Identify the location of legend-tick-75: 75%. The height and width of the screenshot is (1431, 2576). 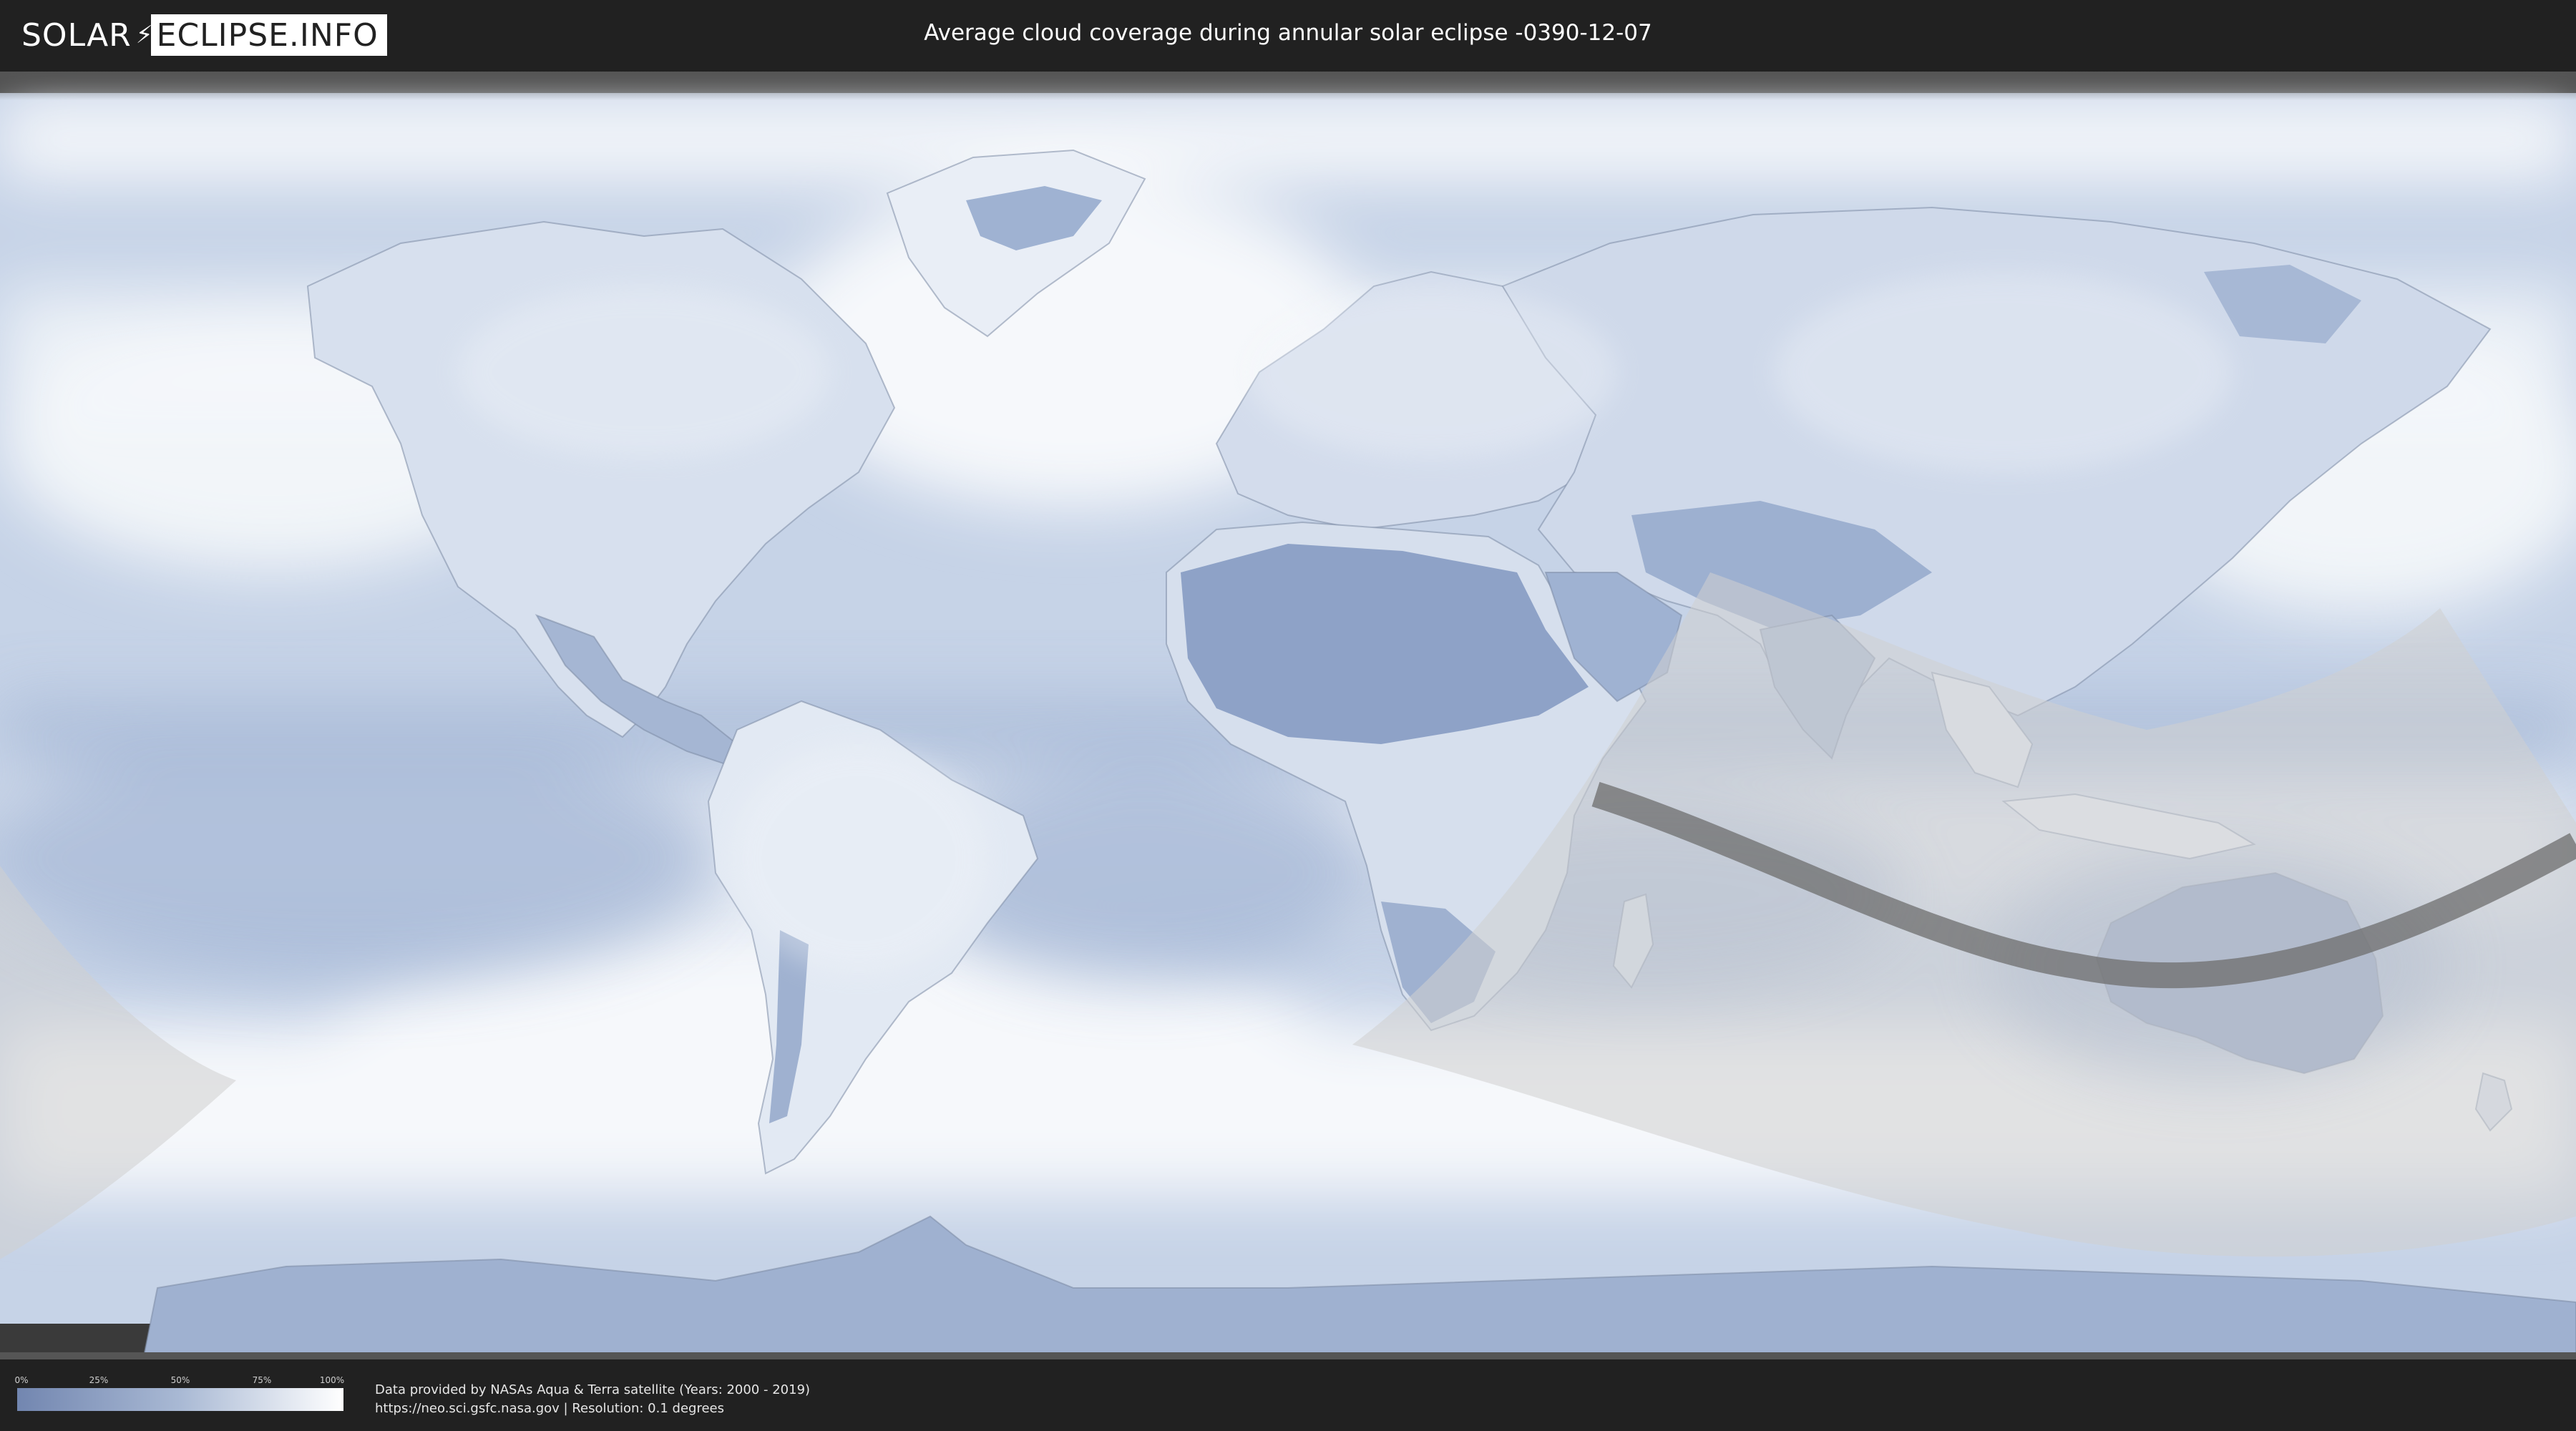
(262, 1380).